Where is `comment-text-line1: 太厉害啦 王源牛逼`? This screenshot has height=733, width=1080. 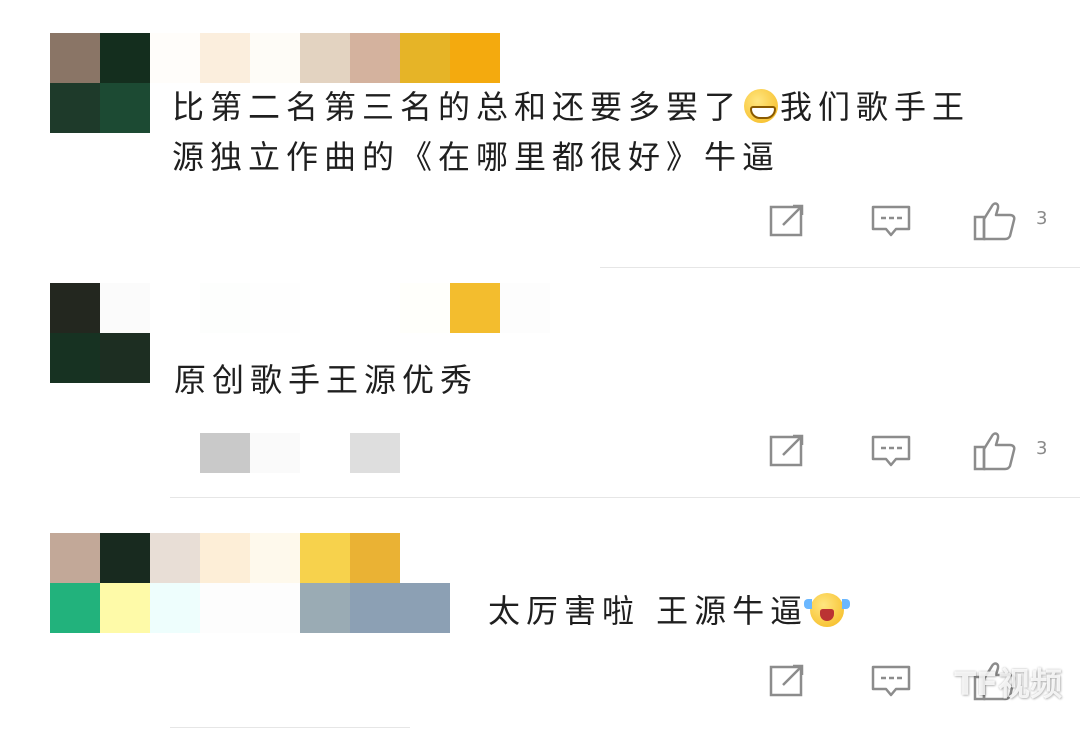 comment-text-line1: 太厉害啦 王源牛逼 is located at coordinates (648, 611).